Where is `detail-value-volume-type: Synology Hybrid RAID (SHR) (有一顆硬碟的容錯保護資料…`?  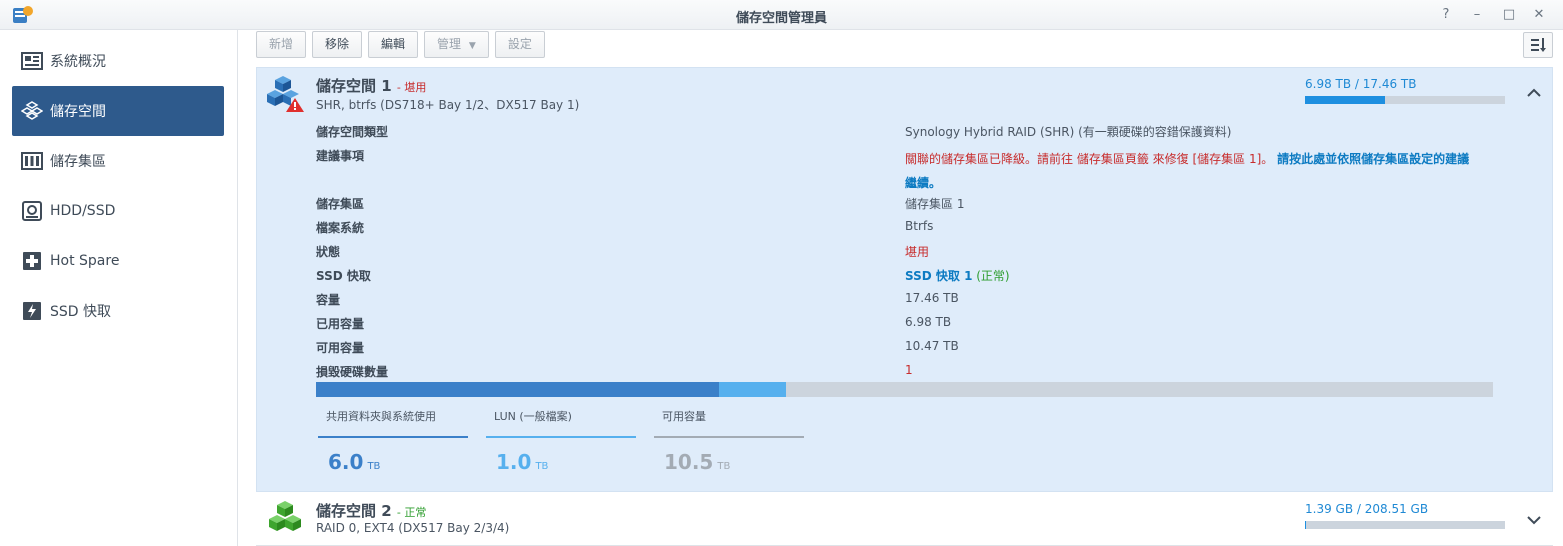
detail-value-volume-type: Synology Hybrid RAID (SHR) (有一顆硬碟的容錯保護資料… is located at coordinates (1068, 132).